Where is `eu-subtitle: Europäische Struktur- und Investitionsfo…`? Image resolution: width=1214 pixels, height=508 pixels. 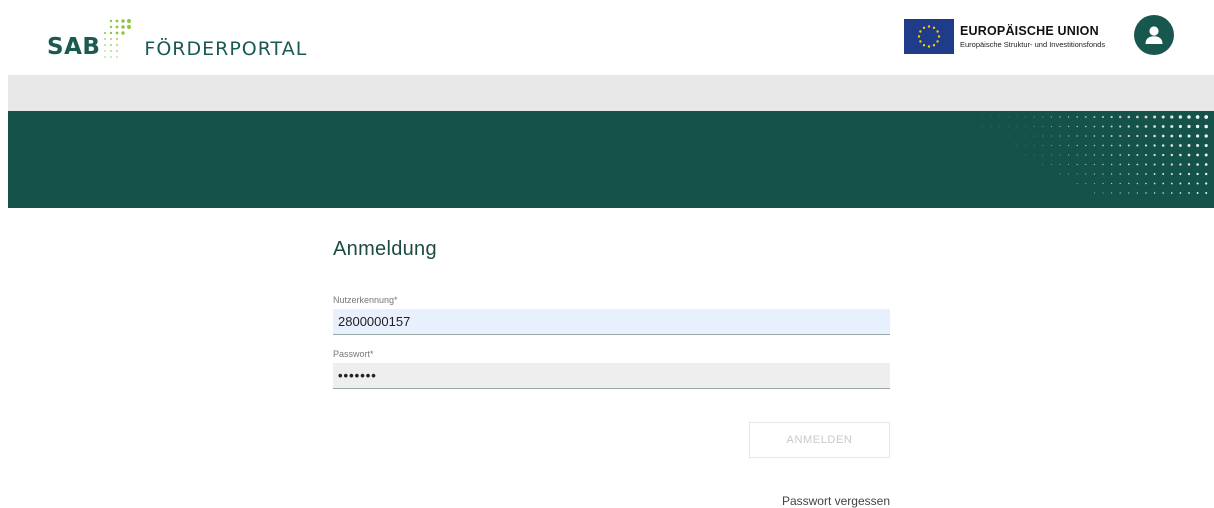
eu-subtitle: Europäische Struktur- und Investitionsfo… is located at coordinates (1033, 44).